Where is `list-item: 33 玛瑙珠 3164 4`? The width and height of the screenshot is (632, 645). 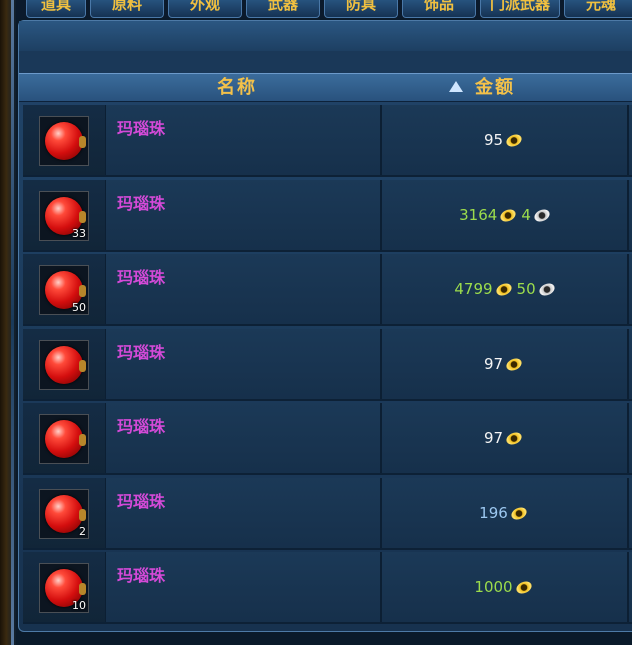 list-item: 33 玛瑙珠 3164 4 is located at coordinates (327, 216).